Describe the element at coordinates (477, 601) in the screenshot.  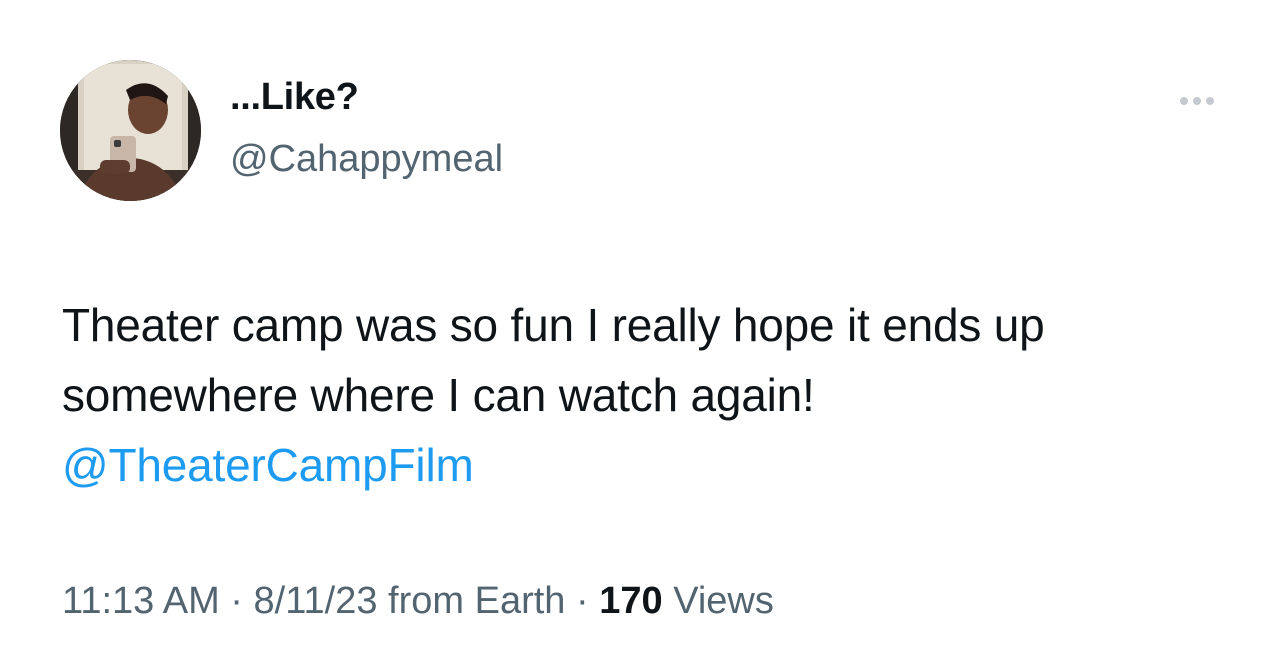
I see `tweet-source: from Earth` at that location.